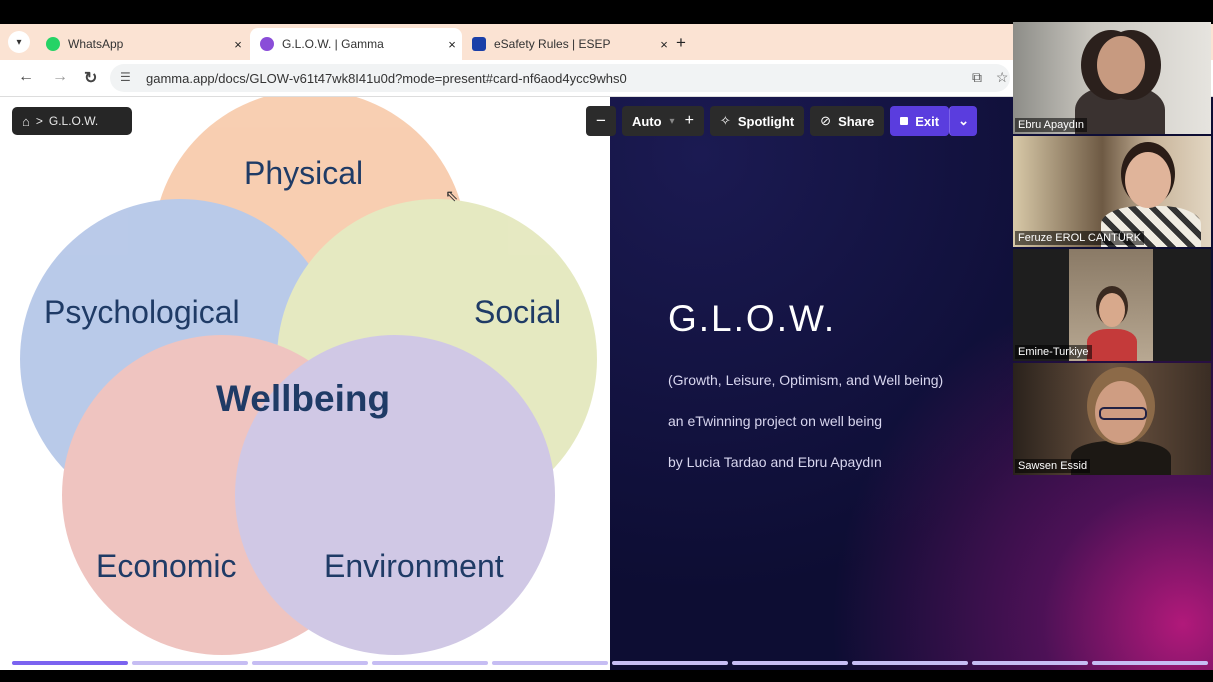 This screenshot has width=1213, height=682. I want to click on exit-dropdown-button: ⌄, so click(963, 121).